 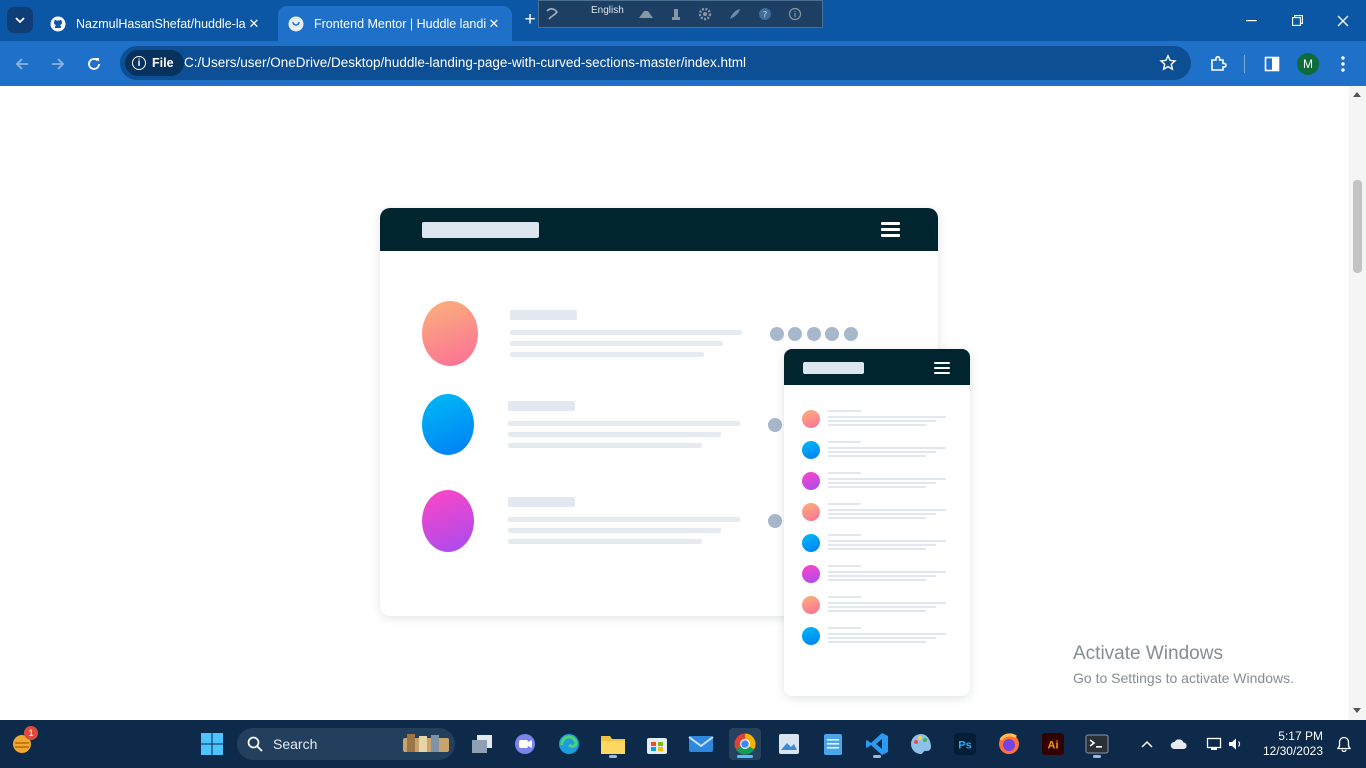 I want to click on info-icon: i, so click(x=139, y=63).